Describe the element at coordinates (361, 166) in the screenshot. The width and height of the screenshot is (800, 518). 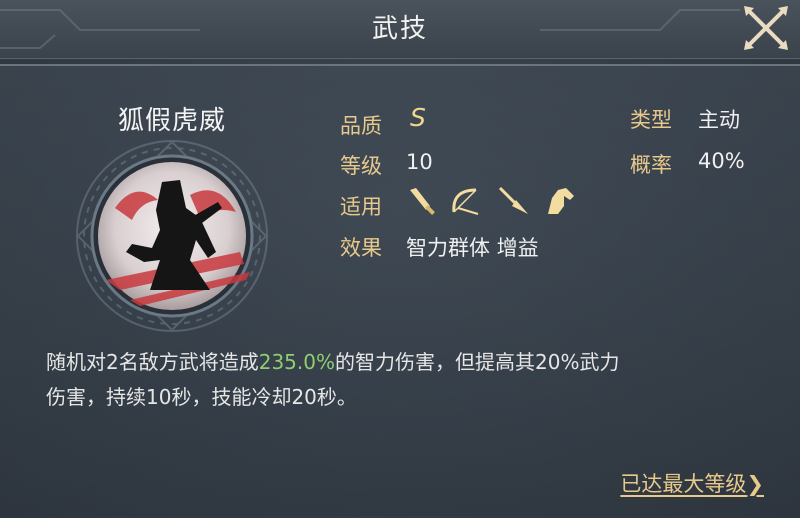
I see `level-label: 等级` at that location.